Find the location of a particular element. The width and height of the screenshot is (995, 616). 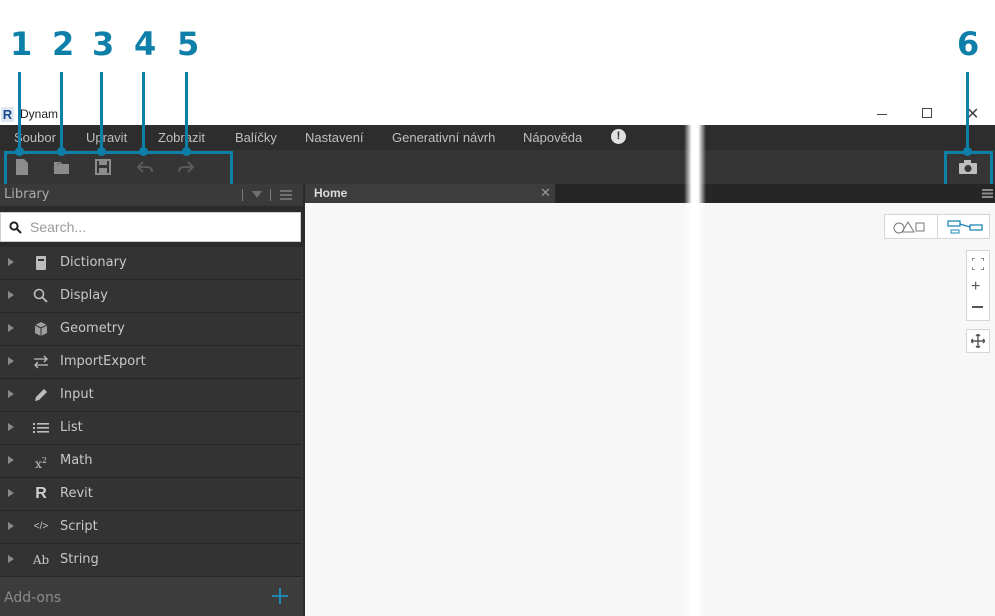

ab-text-icon: Ab is located at coordinates (41, 560).